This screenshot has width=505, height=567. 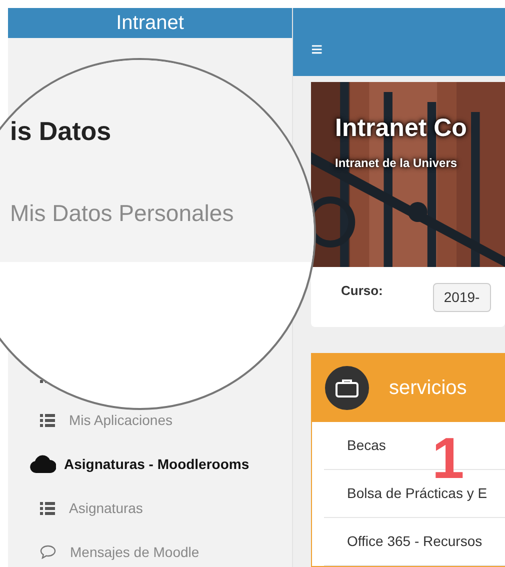 I want to click on menu-button: ≡, so click(x=317, y=50).